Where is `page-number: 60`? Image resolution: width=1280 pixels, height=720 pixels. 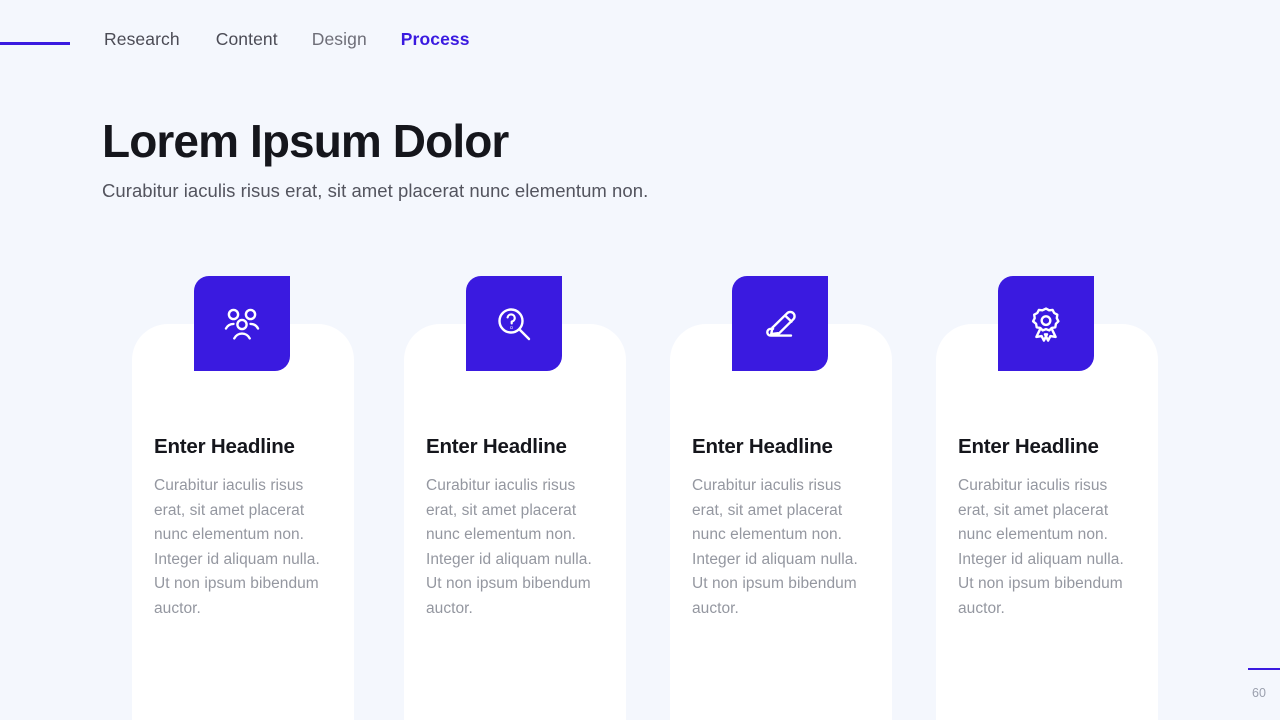 page-number: 60 is located at coordinates (1259, 693).